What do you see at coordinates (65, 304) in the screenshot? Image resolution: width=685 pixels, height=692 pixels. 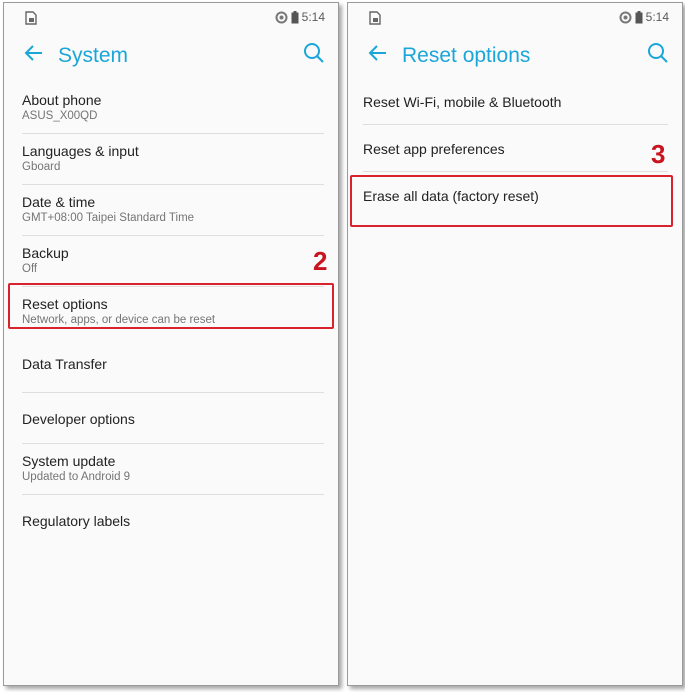 I see `item-title: Reset options` at bounding box center [65, 304].